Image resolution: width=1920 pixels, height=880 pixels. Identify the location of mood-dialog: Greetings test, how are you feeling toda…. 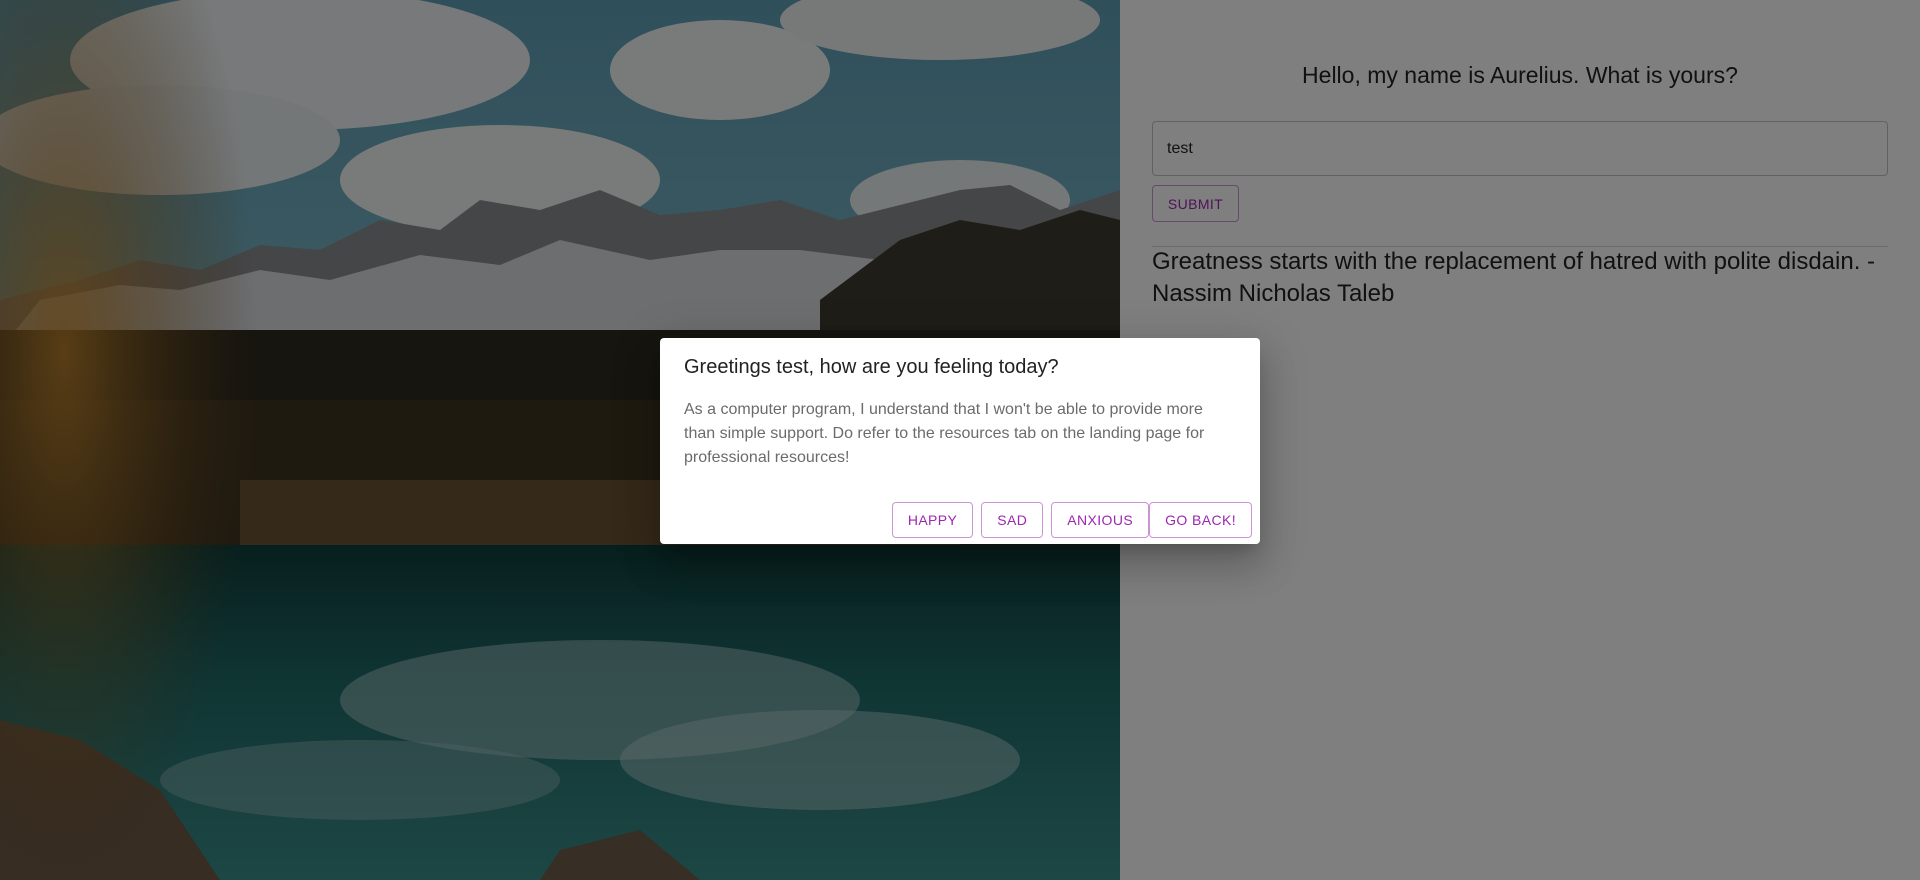
(960, 441).